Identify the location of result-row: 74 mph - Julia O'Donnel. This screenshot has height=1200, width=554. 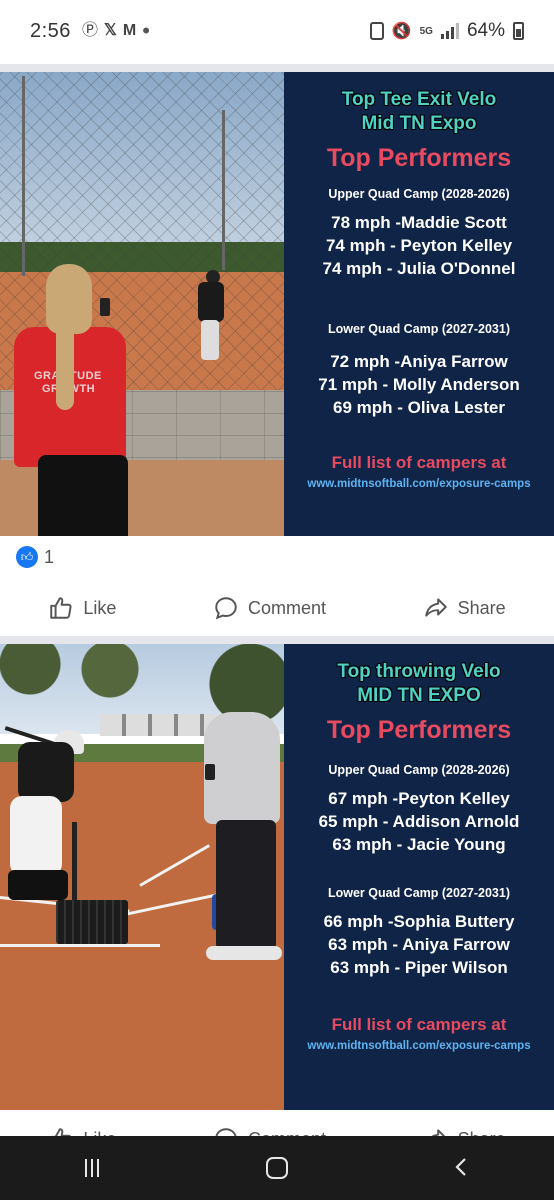
(419, 268).